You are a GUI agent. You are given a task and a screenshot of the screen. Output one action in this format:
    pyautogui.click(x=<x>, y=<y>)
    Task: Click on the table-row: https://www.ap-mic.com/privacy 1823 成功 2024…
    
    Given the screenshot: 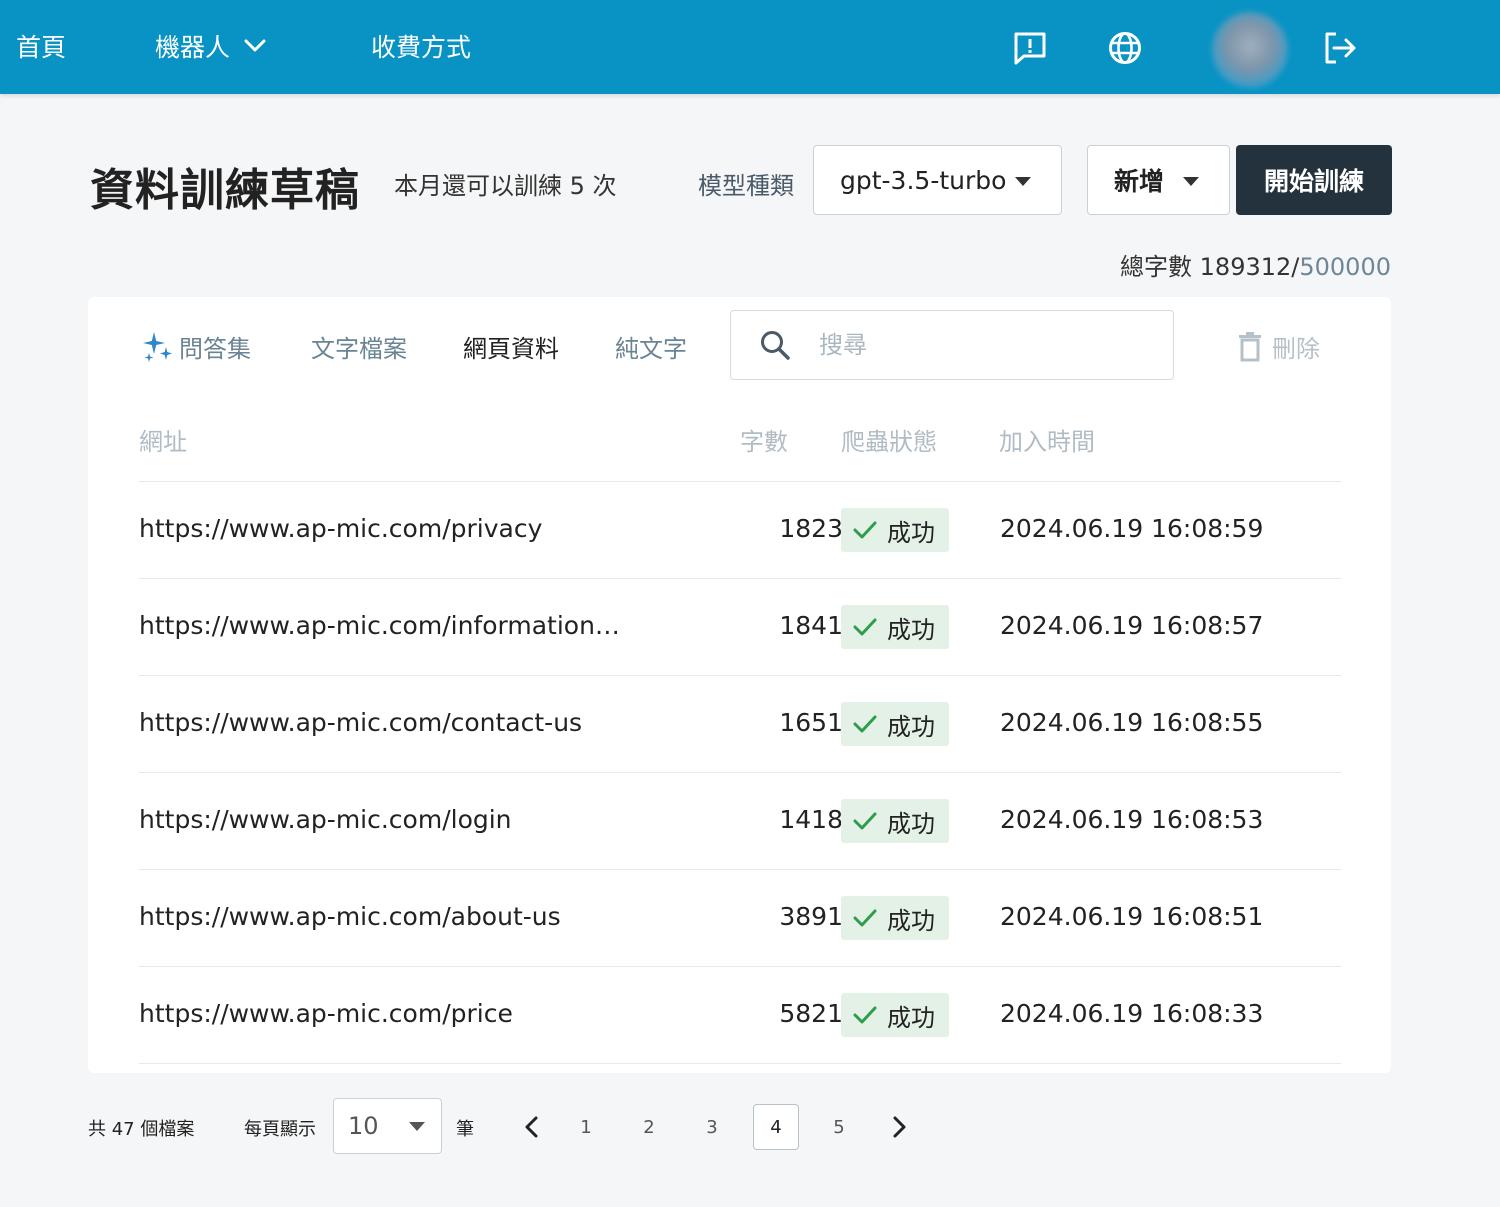 What is the action you would take?
    pyautogui.click(x=740, y=530)
    